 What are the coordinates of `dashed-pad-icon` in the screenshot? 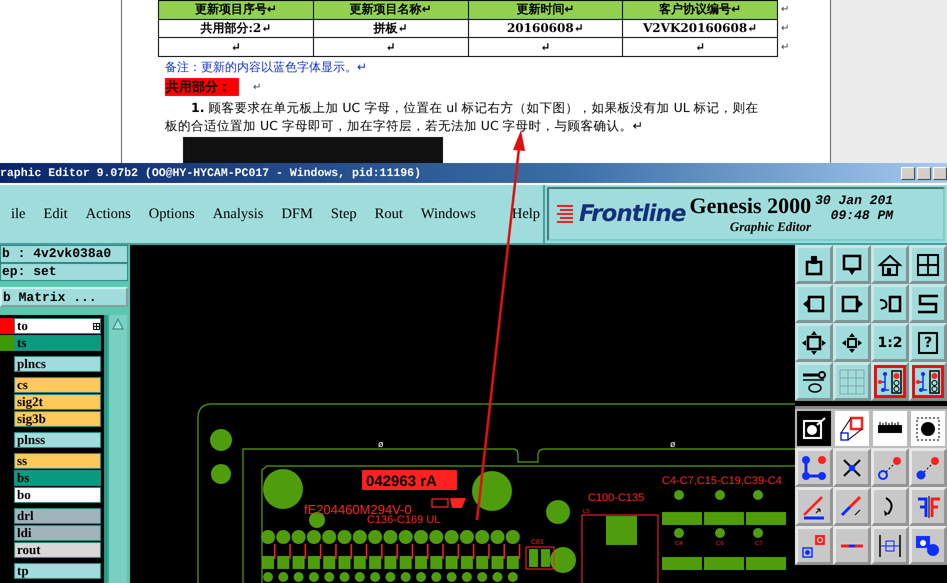 It's located at (928, 428).